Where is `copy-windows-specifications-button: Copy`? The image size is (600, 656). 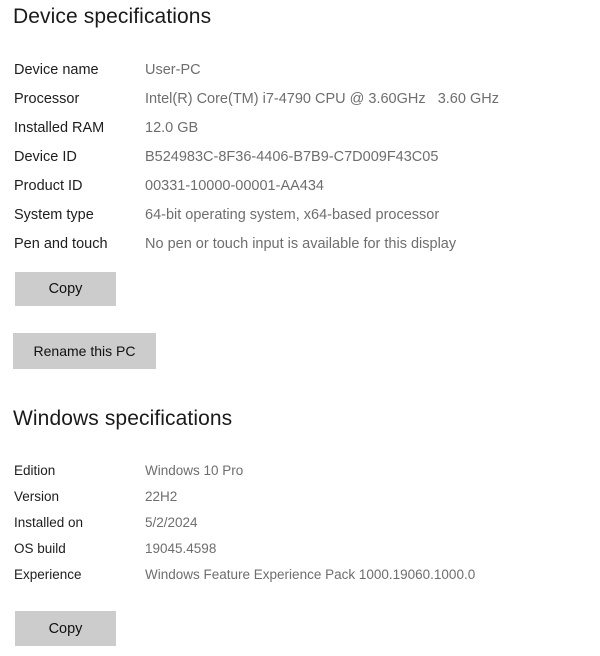 copy-windows-specifications-button: Copy is located at coordinates (65, 628).